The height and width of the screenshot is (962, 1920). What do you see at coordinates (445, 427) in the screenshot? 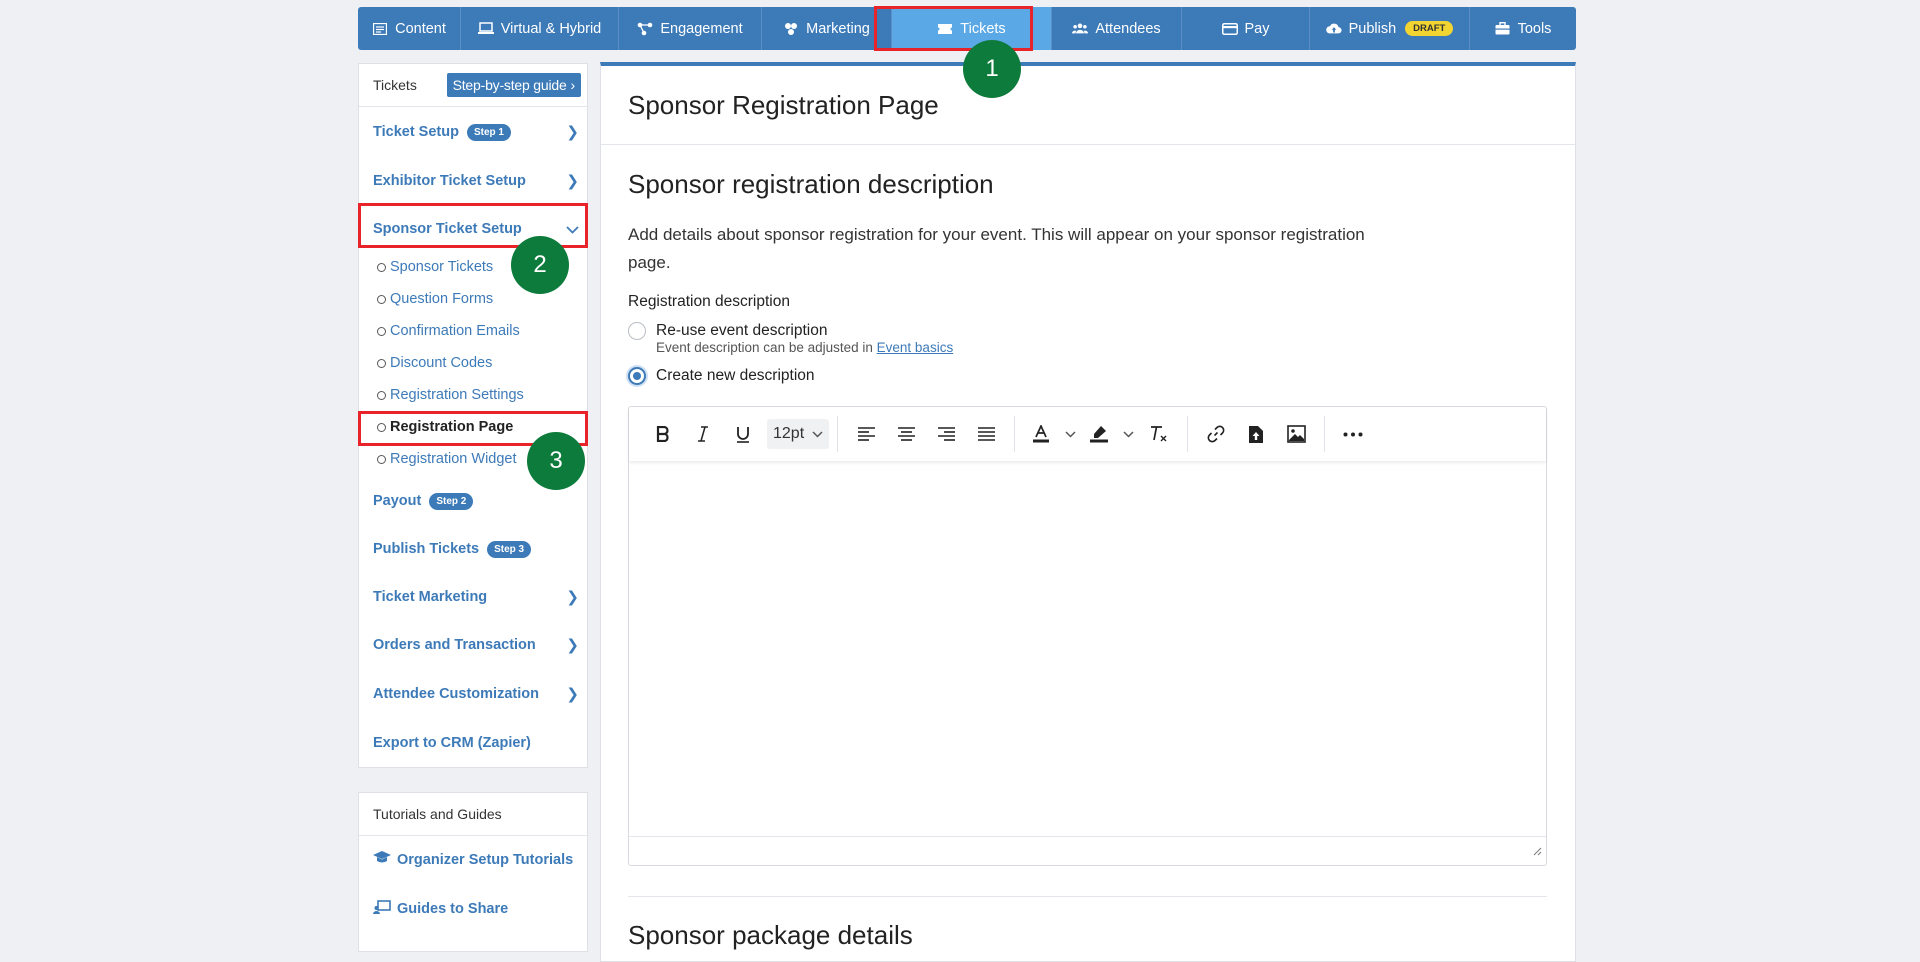
I see `subitem-registration-page: Registration Page` at bounding box center [445, 427].